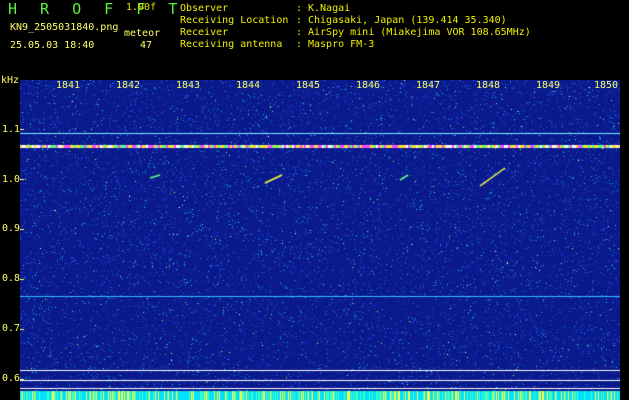 The height and width of the screenshot is (400, 629). What do you see at coordinates (548, 85) in the screenshot?
I see `x-tick-label: 1849` at bounding box center [548, 85].